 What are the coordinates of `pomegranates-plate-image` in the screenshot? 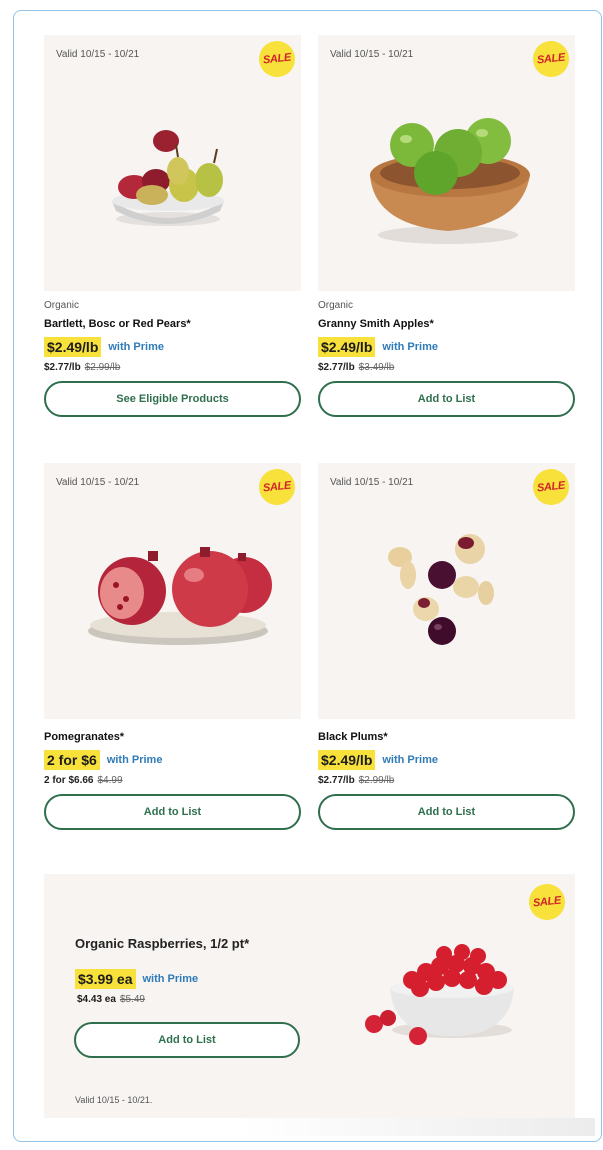 It's located at (180, 596).